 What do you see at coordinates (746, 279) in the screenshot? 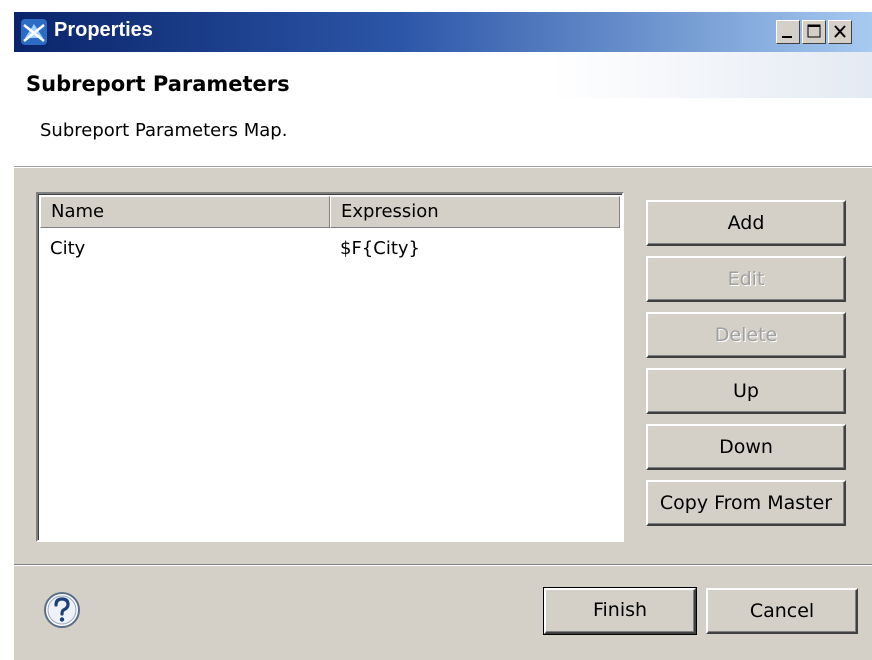
I see `edit-button: Edit` at bounding box center [746, 279].